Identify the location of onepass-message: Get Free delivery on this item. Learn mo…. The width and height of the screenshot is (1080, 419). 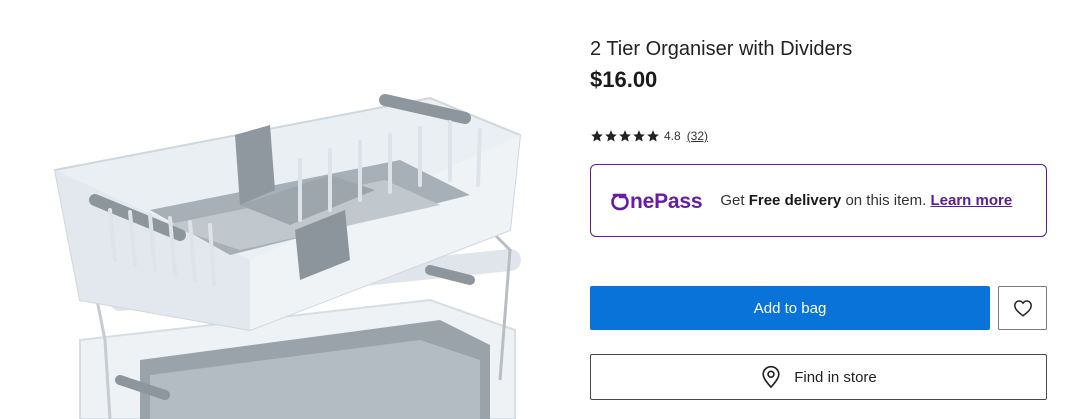
(870, 200).